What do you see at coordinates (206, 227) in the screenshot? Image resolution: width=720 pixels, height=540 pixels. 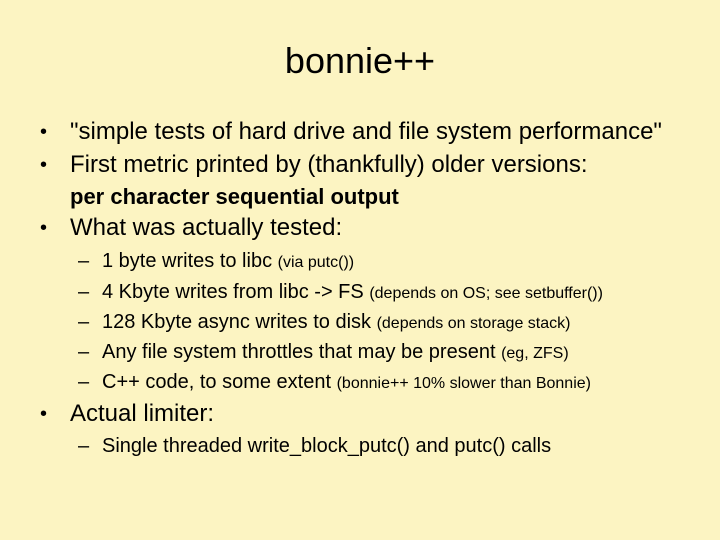 I see `bullet-text: What was actually tested:` at bounding box center [206, 227].